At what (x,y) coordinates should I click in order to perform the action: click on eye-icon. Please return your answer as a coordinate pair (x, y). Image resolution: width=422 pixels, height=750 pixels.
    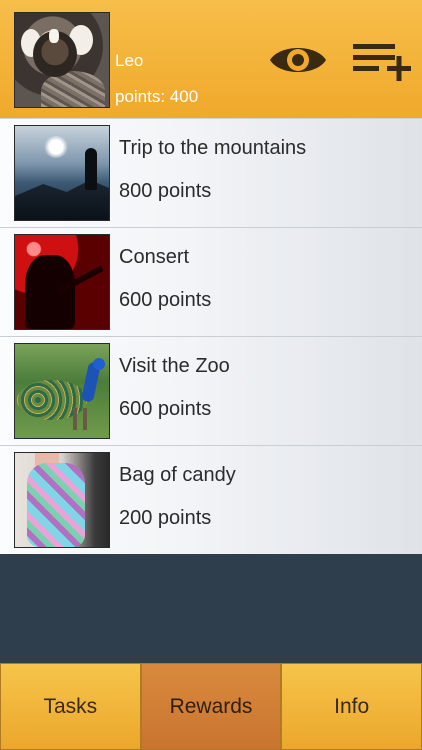
    Looking at the image, I should click on (298, 60).